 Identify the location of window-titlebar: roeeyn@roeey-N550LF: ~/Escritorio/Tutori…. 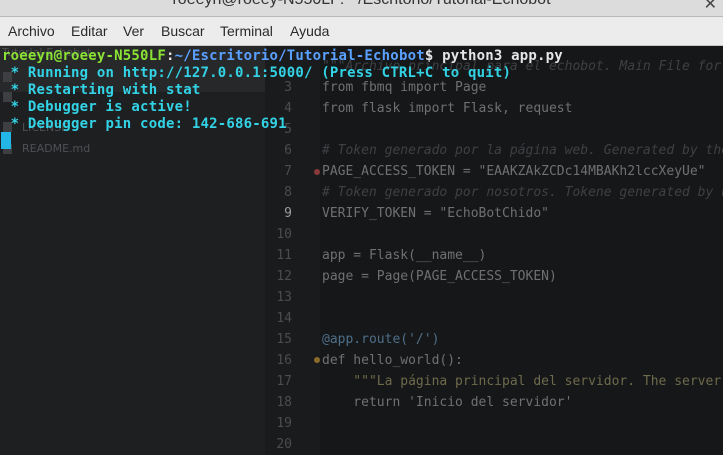
(361, 8).